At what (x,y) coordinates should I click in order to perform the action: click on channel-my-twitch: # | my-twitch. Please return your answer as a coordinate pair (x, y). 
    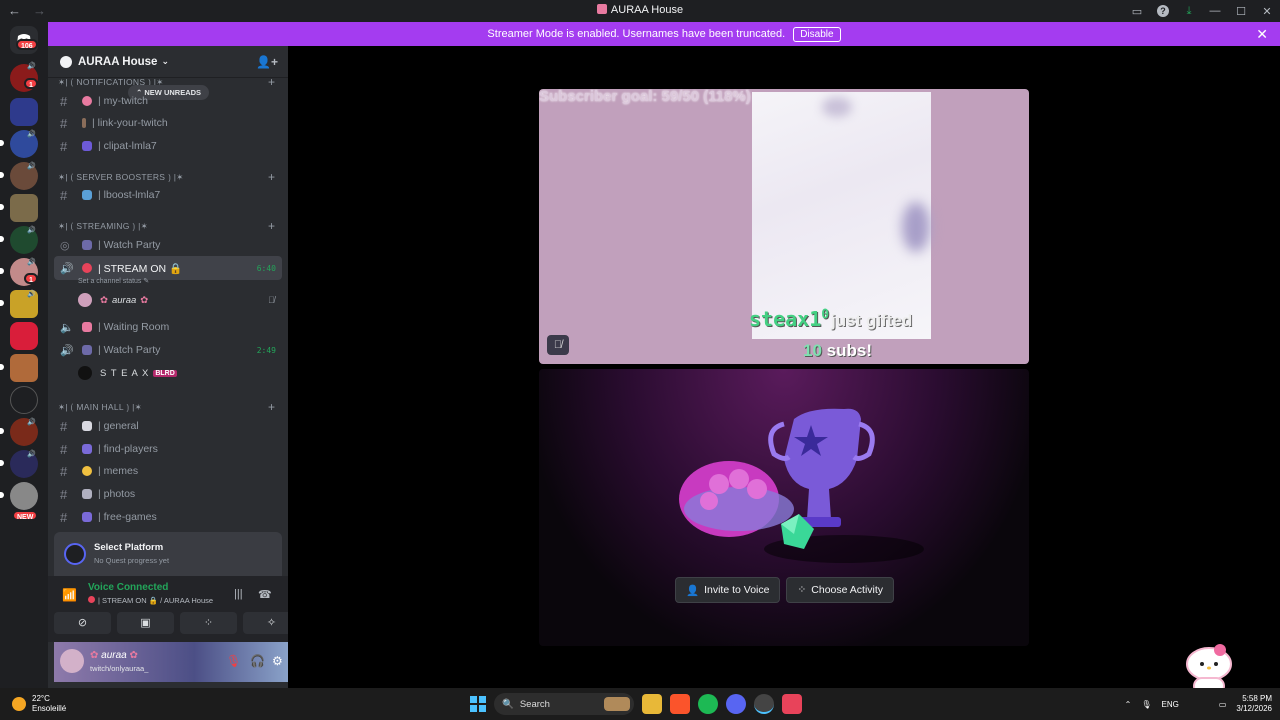
    Looking at the image, I should click on (168, 101).